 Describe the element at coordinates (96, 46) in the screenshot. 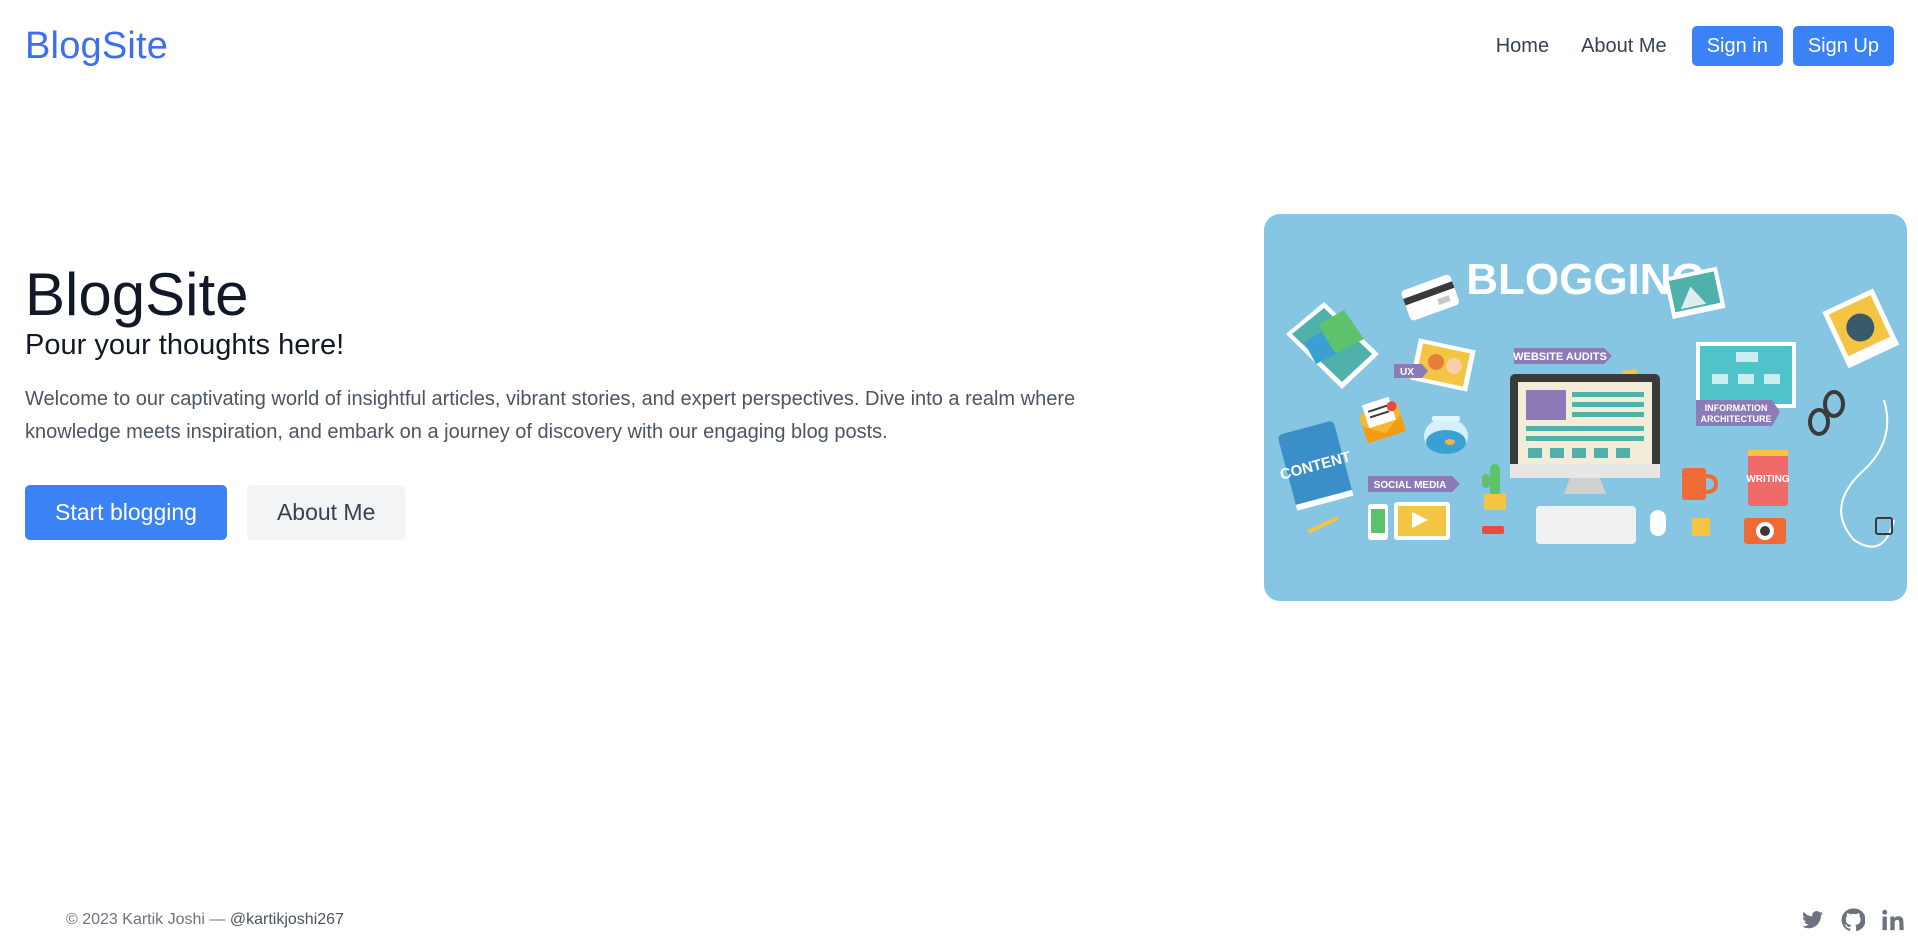

I see `site-logo: BlogSite` at that location.